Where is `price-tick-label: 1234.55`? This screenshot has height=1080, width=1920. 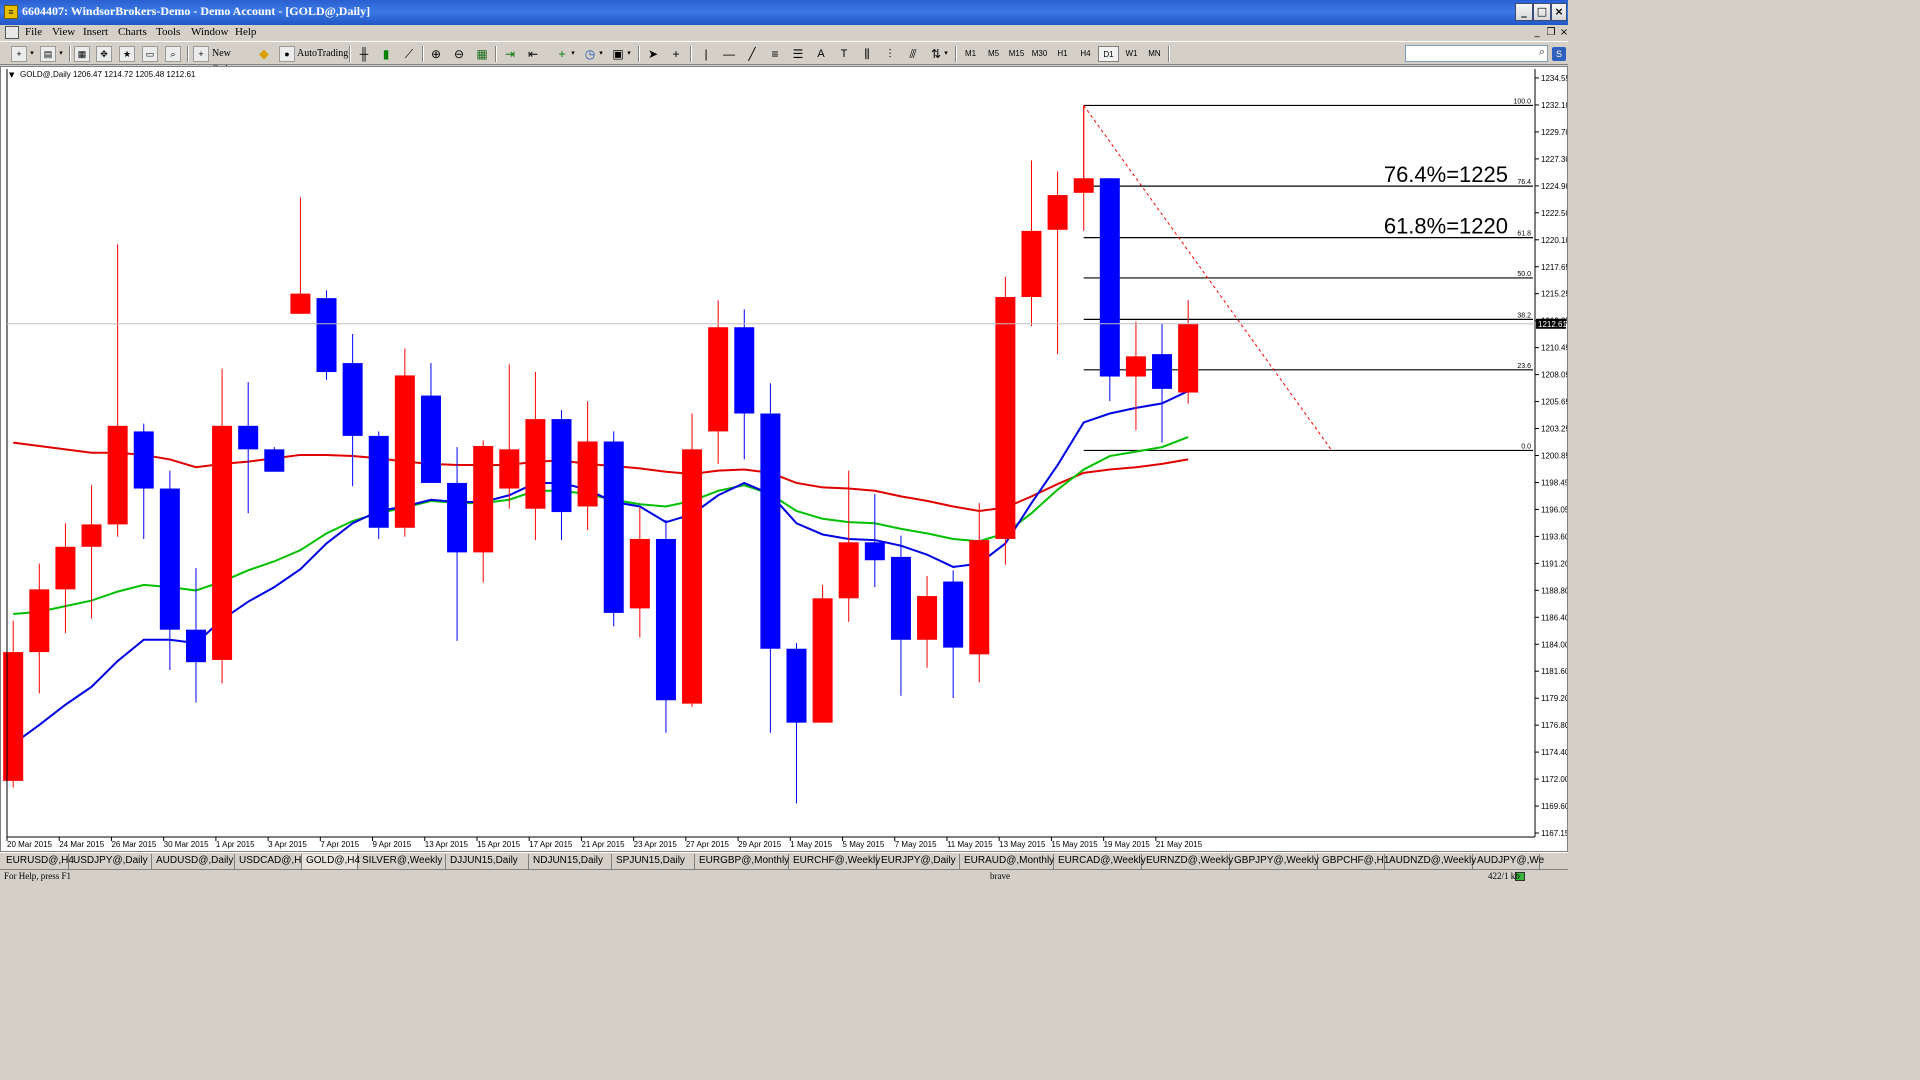 price-tick-label: 1234.55 is located at coordinates (1554, 78).